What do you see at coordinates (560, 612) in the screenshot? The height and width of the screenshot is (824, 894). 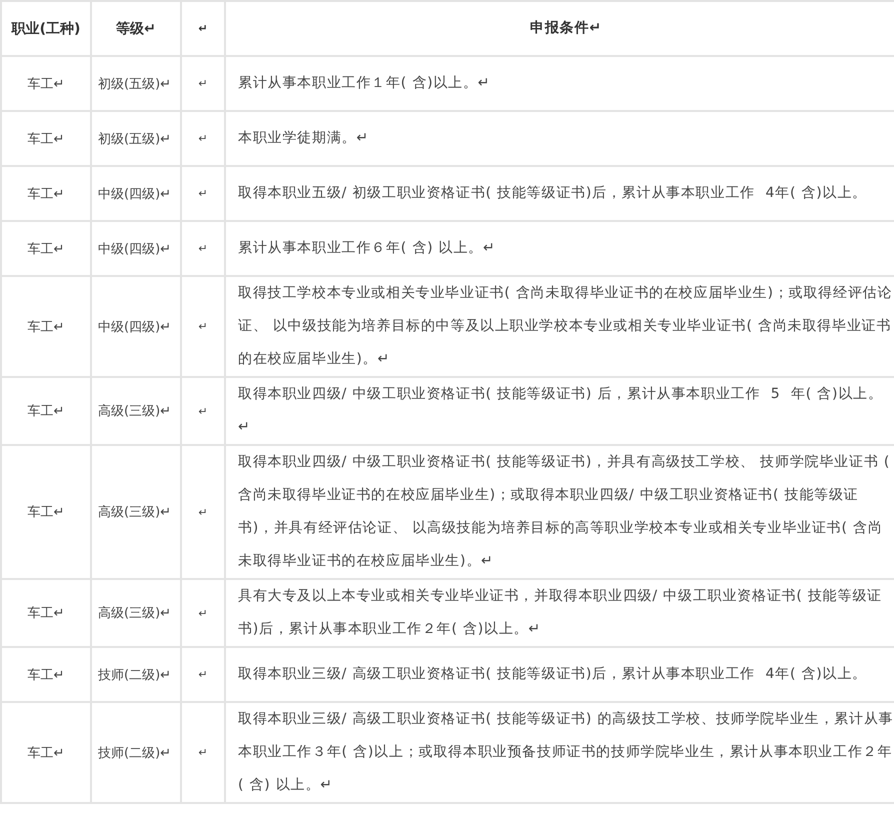 I see `table-cell: 具有大专及以上本专业或相关专业毕业证书，并取得本职业四级/ 中级工职业资格证书( 技能等级证书)后，累计从事本职业工作２年( 含)以上。↵` at bounding box center [560, 612].